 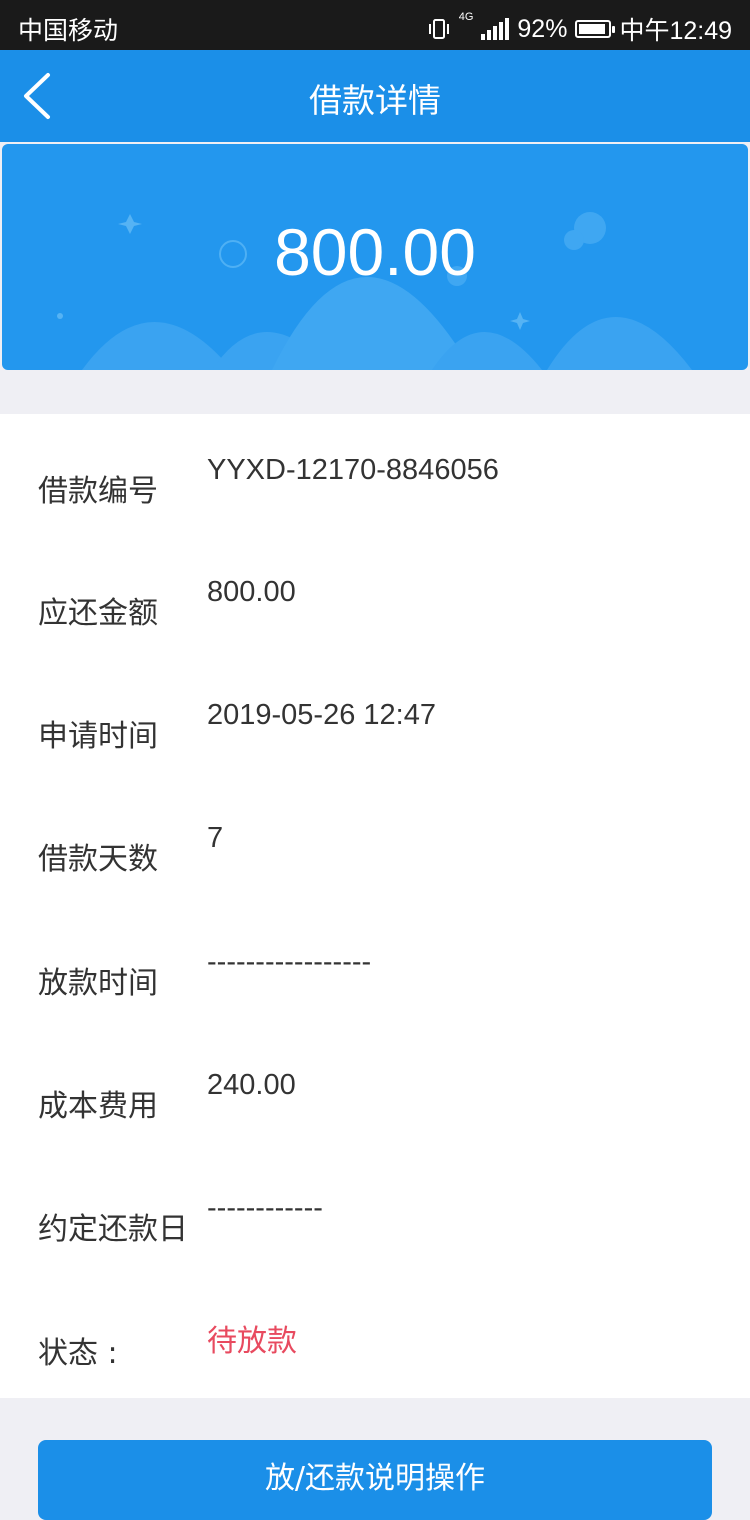 I want to click on status-value: 待放款, so click(x=252, y=1341).